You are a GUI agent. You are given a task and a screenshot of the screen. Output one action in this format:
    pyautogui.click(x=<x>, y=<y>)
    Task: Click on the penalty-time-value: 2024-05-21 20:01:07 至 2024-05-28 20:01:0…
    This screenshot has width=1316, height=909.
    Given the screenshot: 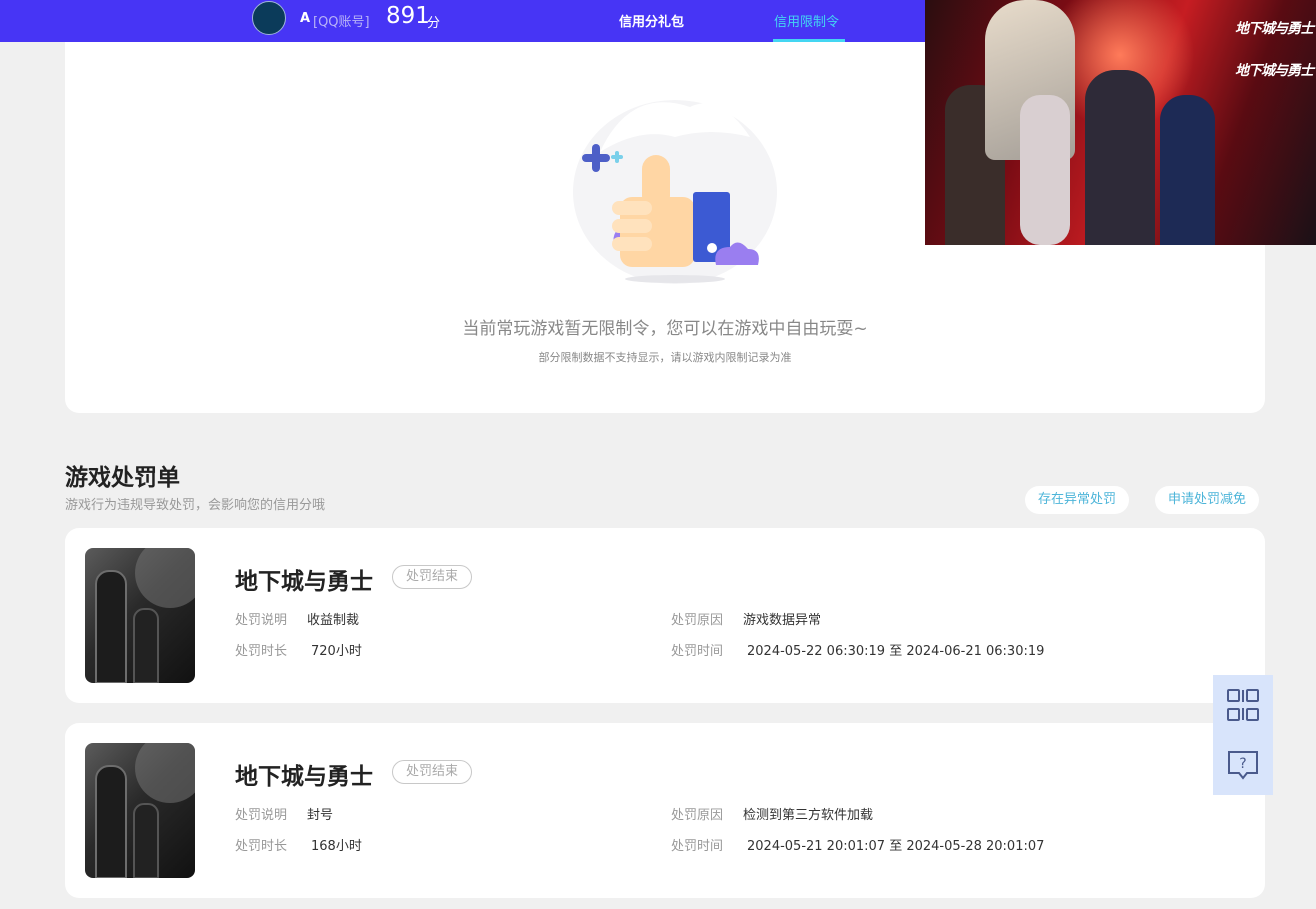 What is the action you would take?
    pyautogui.click(x=896, y=846)
    